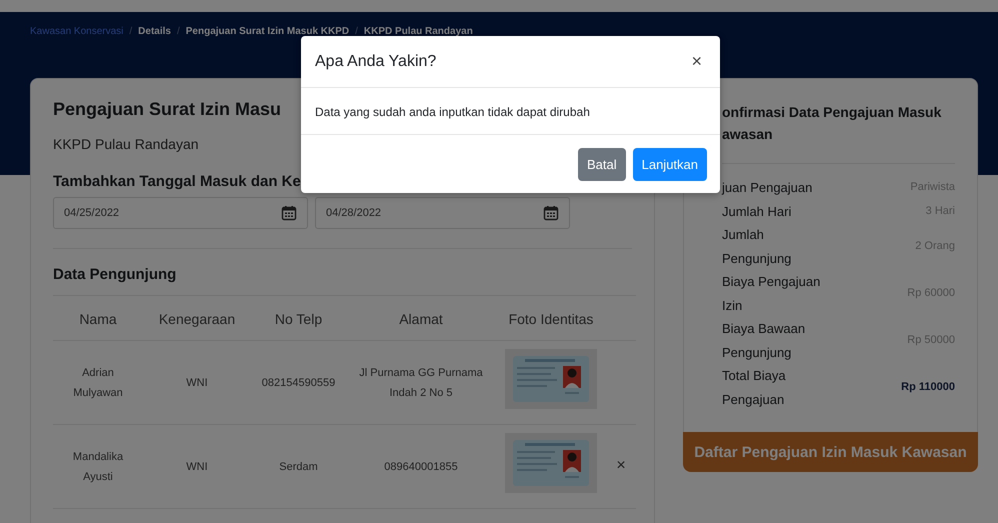 This screenshot has height=523, width=998. I want to click on column-header: Alamat, so click(421, 318).